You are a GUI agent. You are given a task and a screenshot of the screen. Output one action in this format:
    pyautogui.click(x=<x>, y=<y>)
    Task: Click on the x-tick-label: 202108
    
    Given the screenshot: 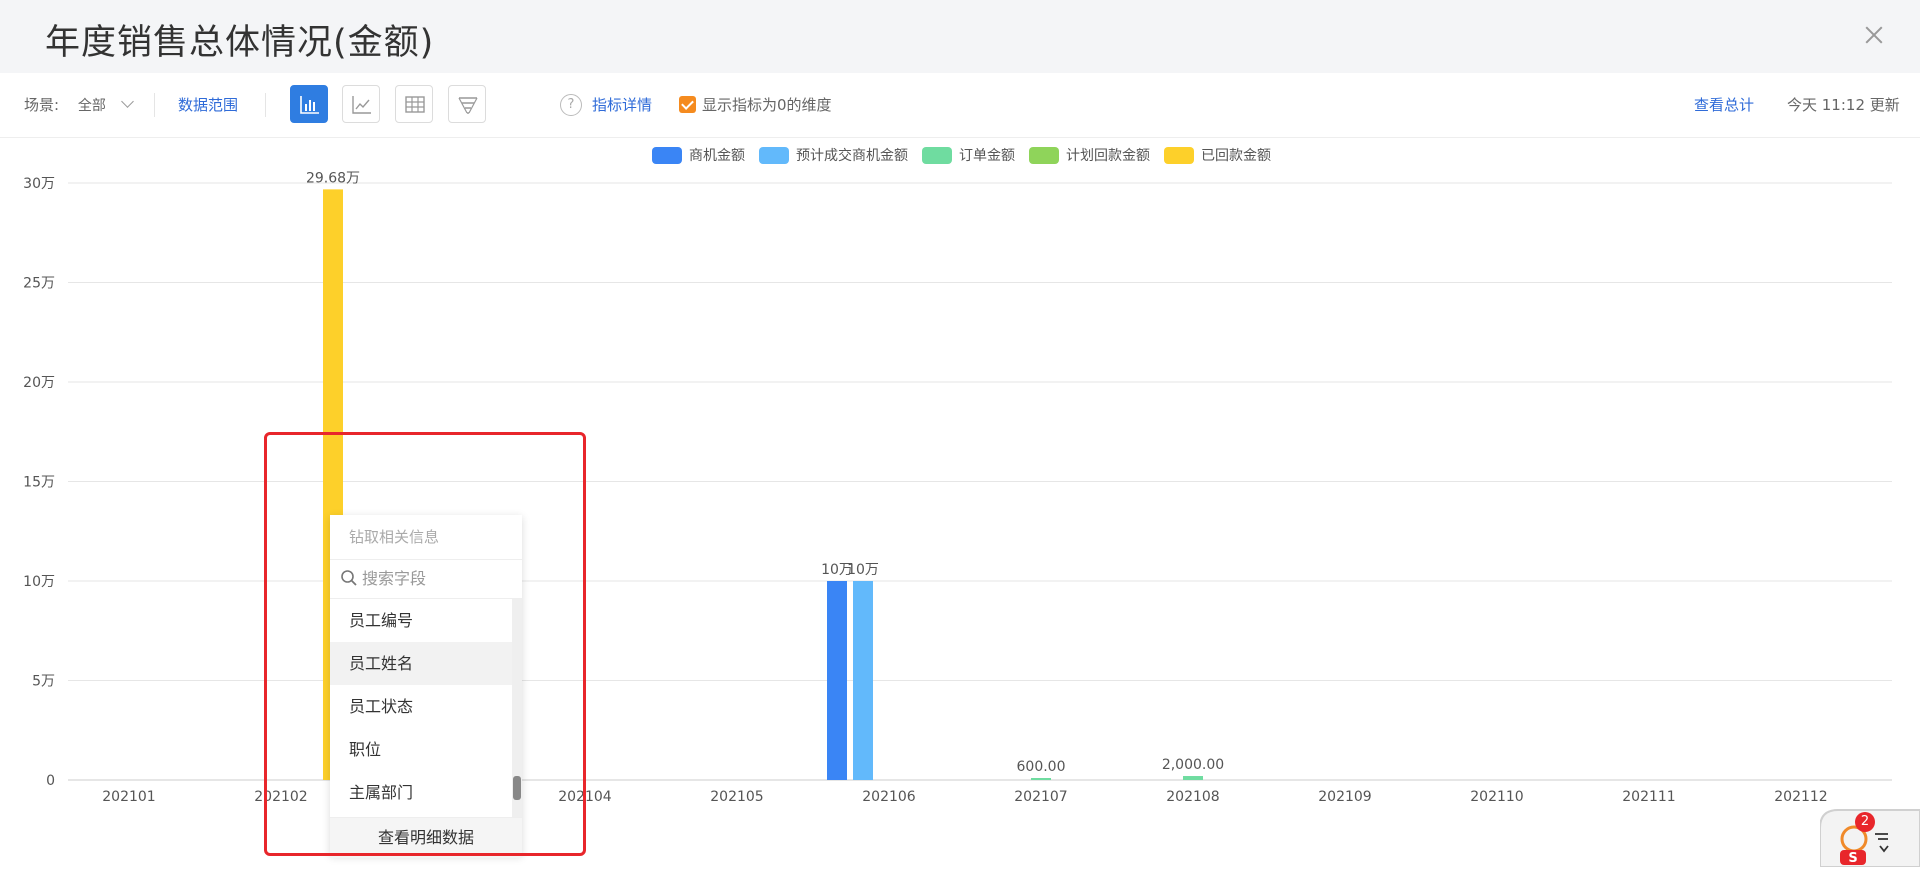 What is the action you would take?
    pyautogui.click(x=1192, y=797)
    